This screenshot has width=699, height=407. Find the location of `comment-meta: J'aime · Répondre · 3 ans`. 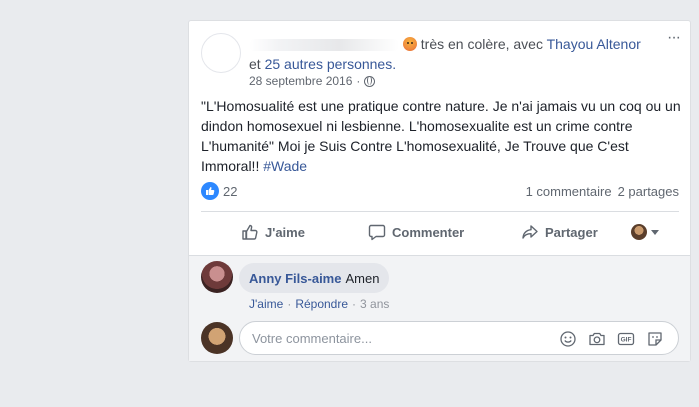

comment-meta: J'aime · Répondre · 3 ans is located at coordinates (319, 304).